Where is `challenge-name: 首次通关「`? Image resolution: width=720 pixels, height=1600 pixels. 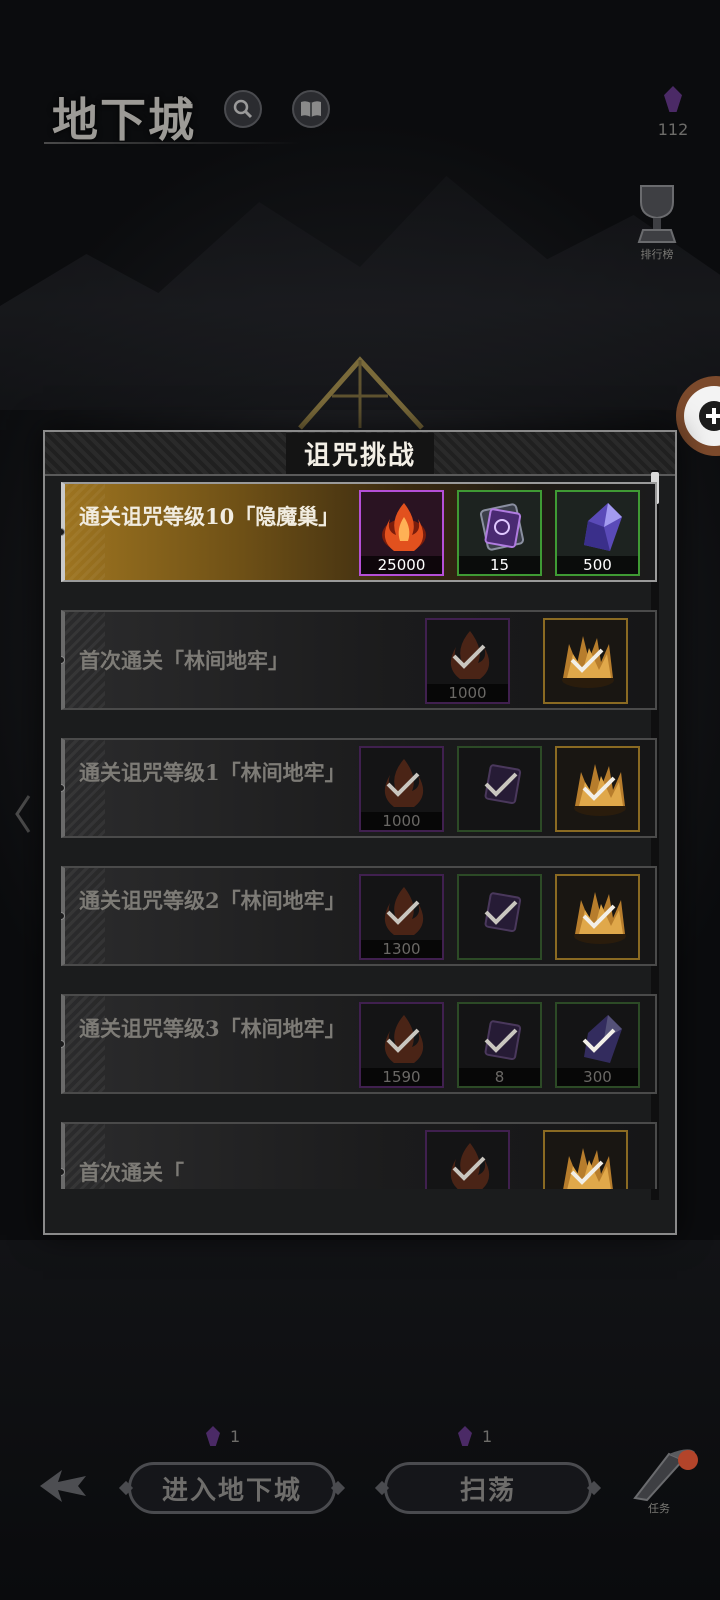 challenge-name: 首次通关「 is located at coordinates (131, 1172).